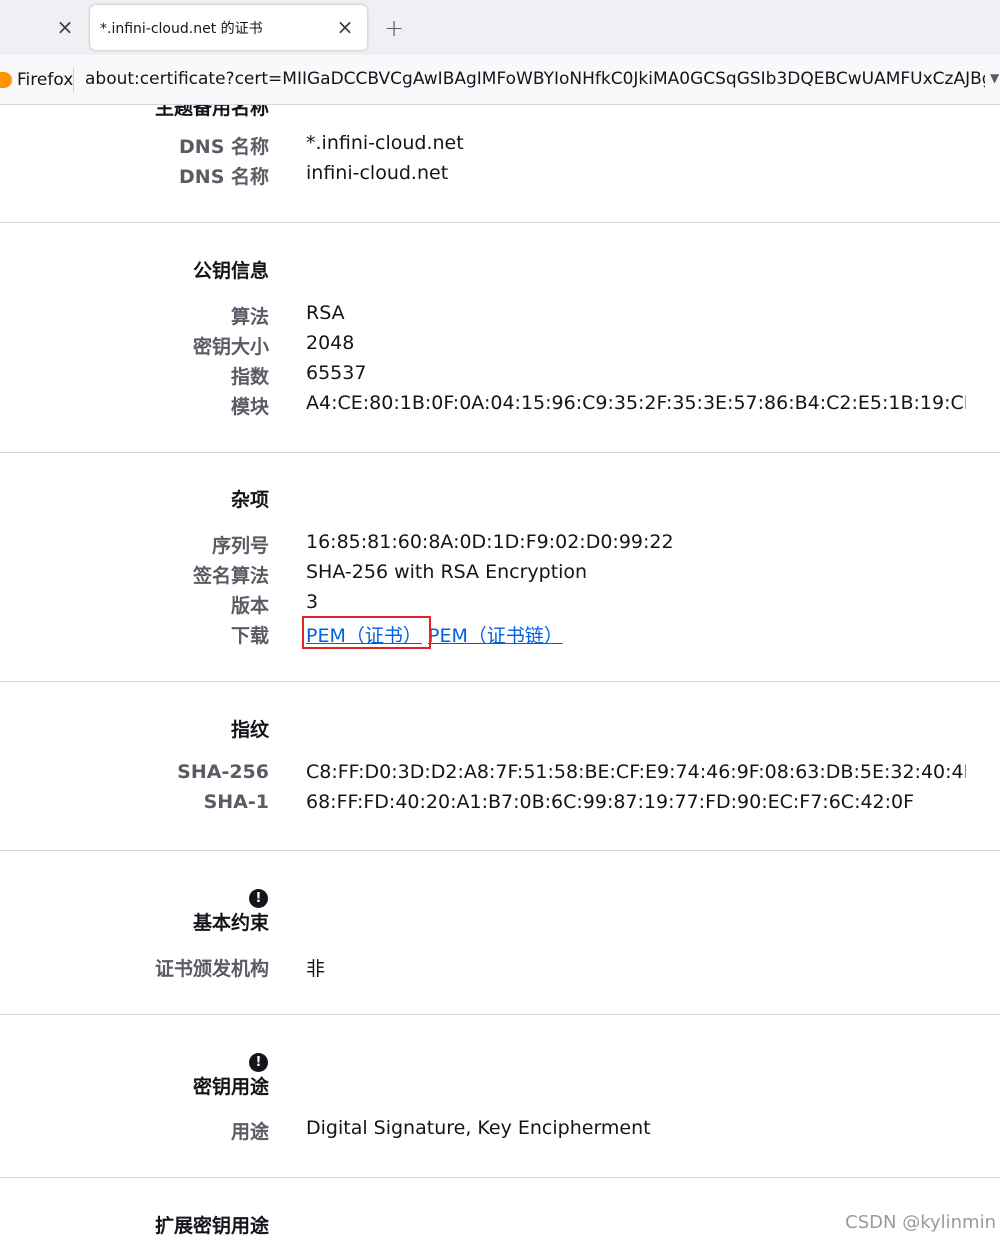  Describe the element at coordinates (385, 143) in the screenshot. I see `field-value: *.infini-cloud.net` at that location.